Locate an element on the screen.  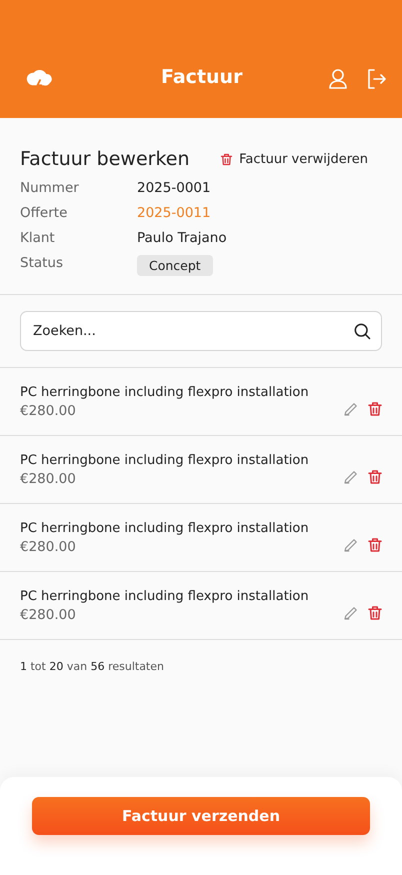
field-label: Offerte is located at coordinates (44, 213).